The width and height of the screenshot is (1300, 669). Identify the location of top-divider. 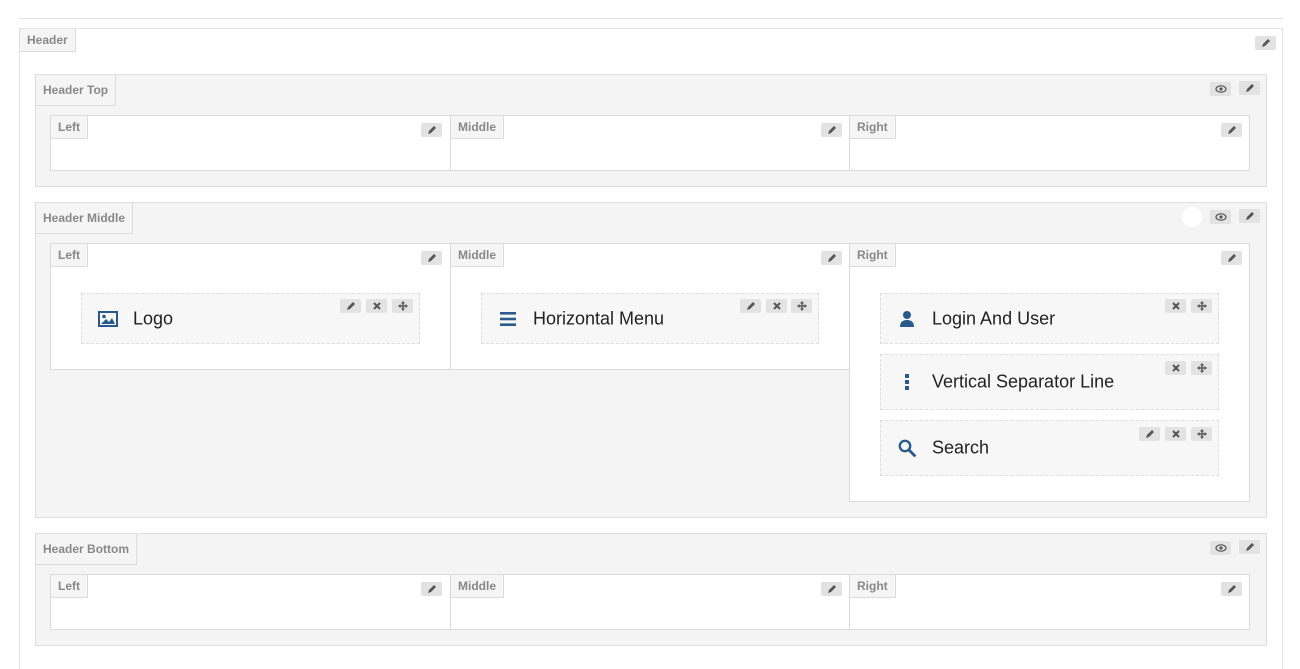
(650, 18).